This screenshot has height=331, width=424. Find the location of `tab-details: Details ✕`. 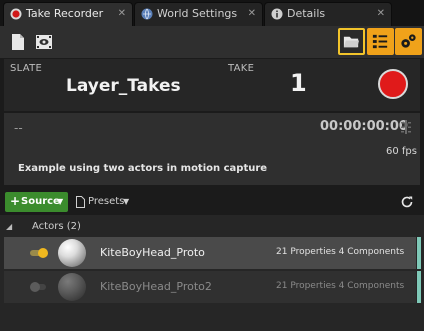

tab-details: Details ✕ is located at coordinates (328, 14).